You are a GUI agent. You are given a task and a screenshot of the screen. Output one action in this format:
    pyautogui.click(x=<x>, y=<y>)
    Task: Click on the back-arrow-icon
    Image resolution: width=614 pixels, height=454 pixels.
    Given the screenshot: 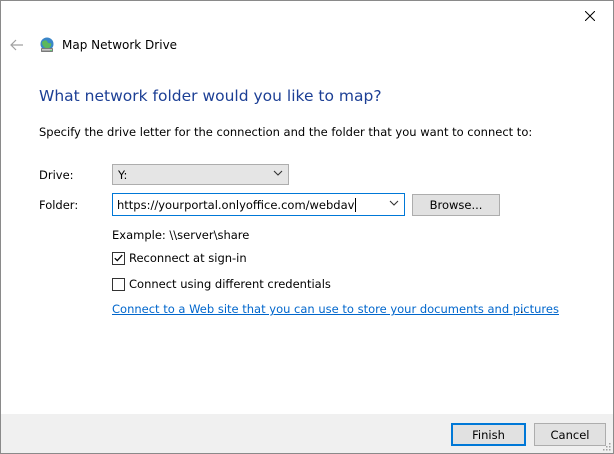 What is the action you would take?
    pyautogui.click(x=16, y=45)
    